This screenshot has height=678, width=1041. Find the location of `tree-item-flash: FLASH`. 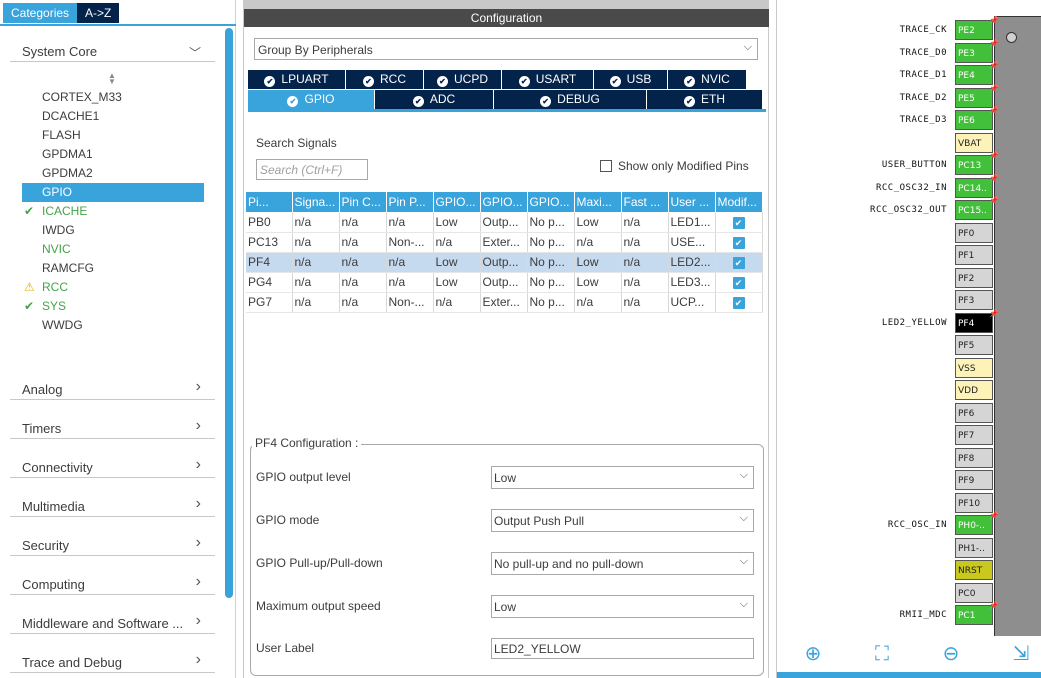

tree-item-flash: FLASH is located at coordinates (113, 135).